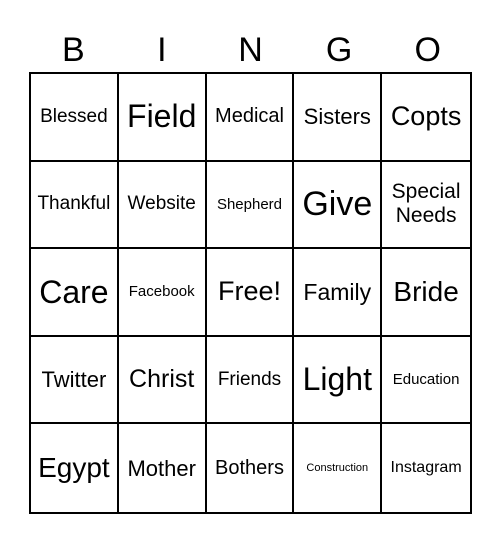  I want to click on cell-text: Website, so click(161, 204).